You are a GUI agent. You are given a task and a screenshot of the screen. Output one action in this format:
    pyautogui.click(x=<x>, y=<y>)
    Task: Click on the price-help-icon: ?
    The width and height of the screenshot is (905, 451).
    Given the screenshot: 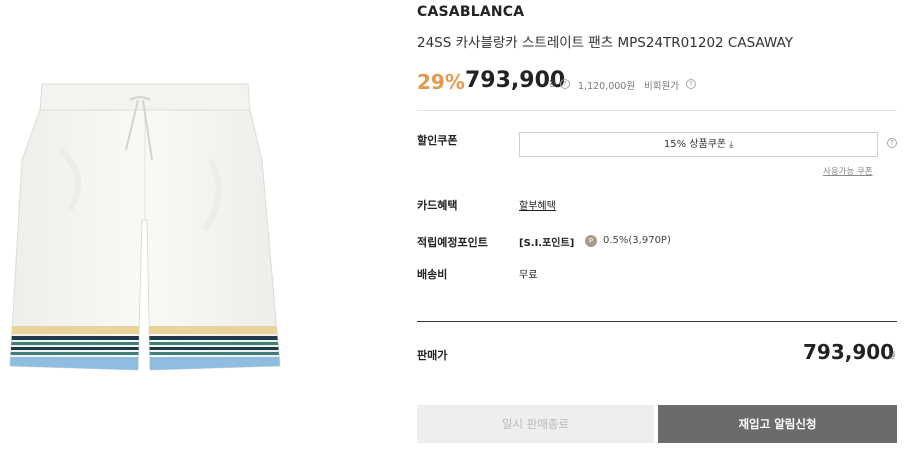 What is the action you would take?
    pyautogui.click(x=565, y=84)
    